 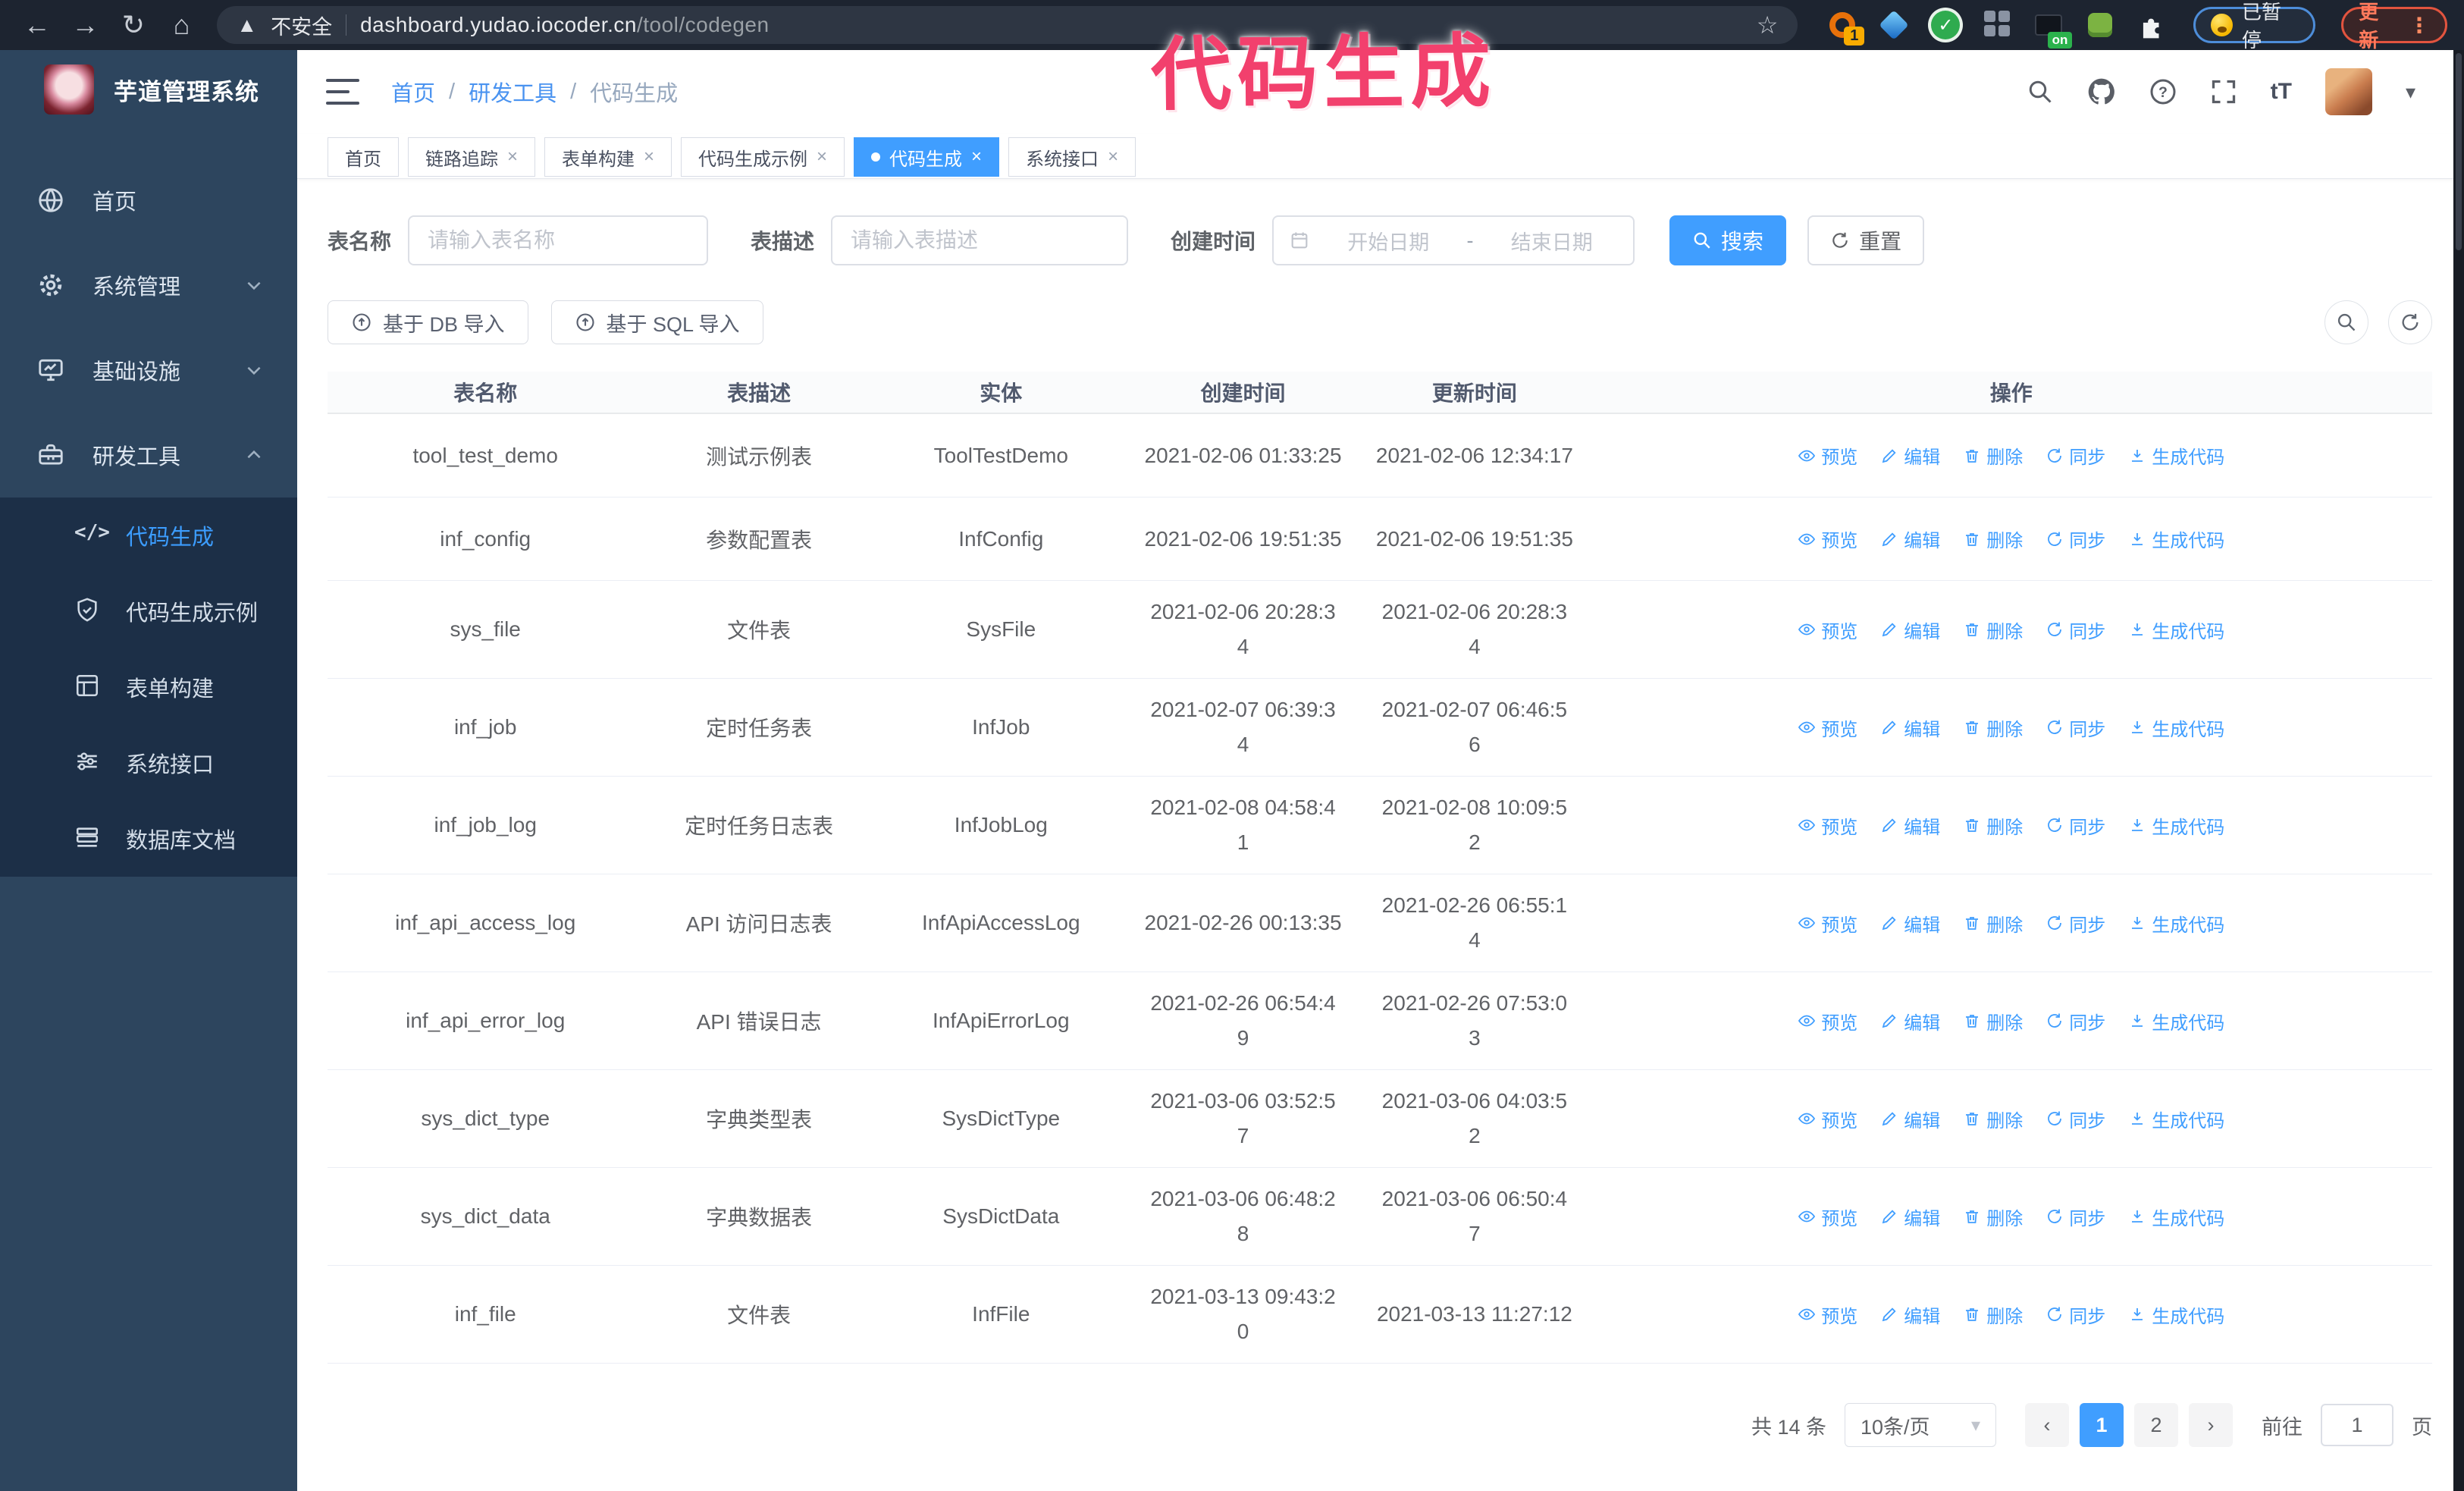 What do you see at coordinates (2281, 92) in the screenshot?
I see `text-size-icon: tT` at bounding box center [2281, 92].